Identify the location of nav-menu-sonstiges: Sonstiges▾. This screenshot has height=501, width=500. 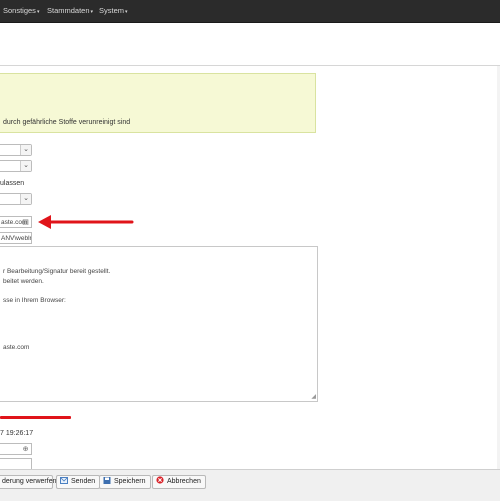
(21, 10).